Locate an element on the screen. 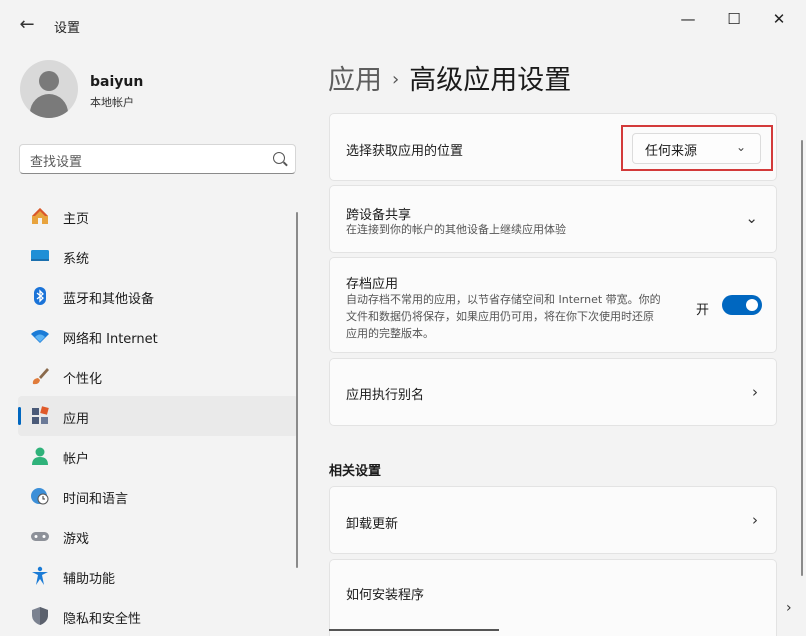 This screenshot has height=636, width=806. highlight-box is located at coordinates (697, 148).